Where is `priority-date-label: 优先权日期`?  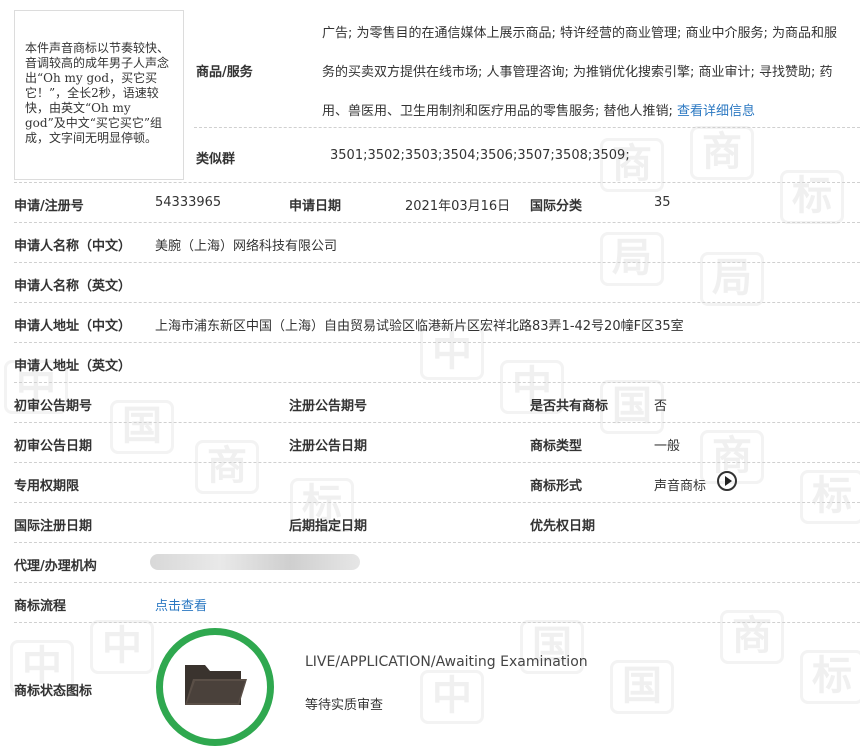
priority-date-label: 优先权日期 is located at coordinates (563, 526).